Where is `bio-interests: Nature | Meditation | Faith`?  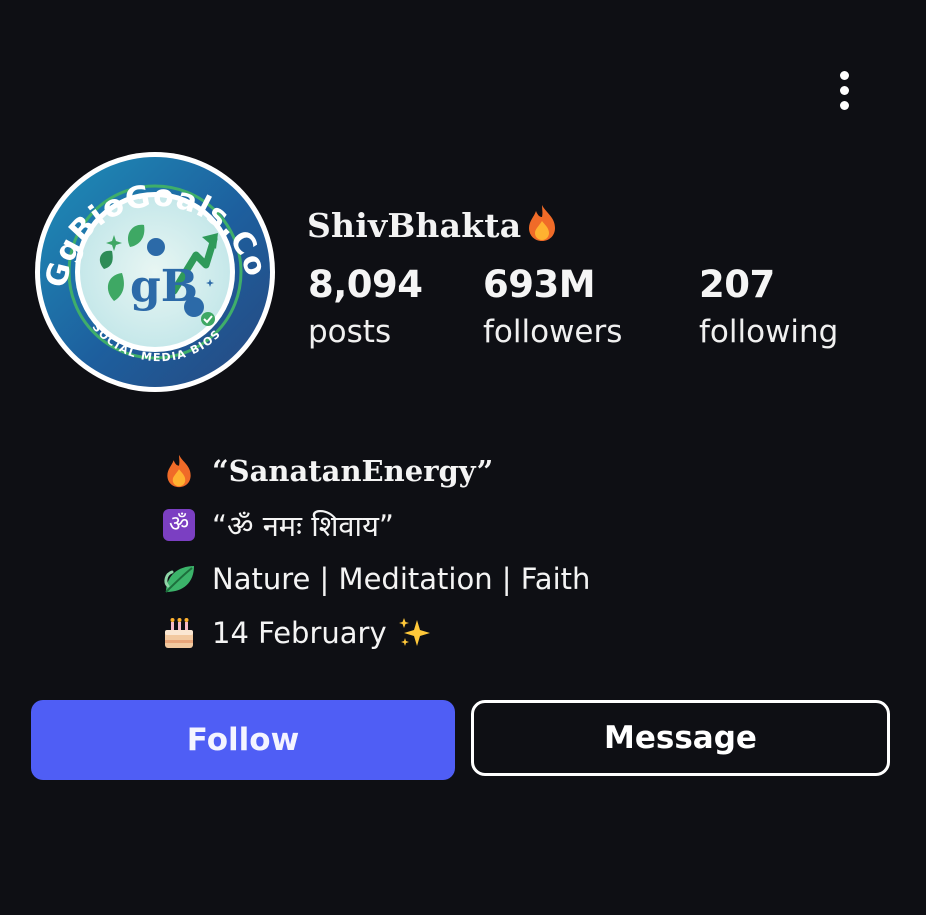 bio-interests: Nature | Meditation | Faith is located at coordinates (401, 579).